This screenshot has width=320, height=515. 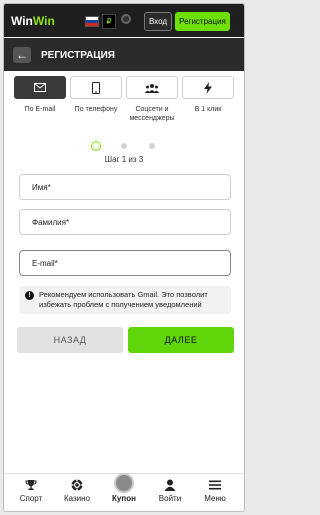 I want to click on tab-email: По E-mail, so click(x=40, y=95).